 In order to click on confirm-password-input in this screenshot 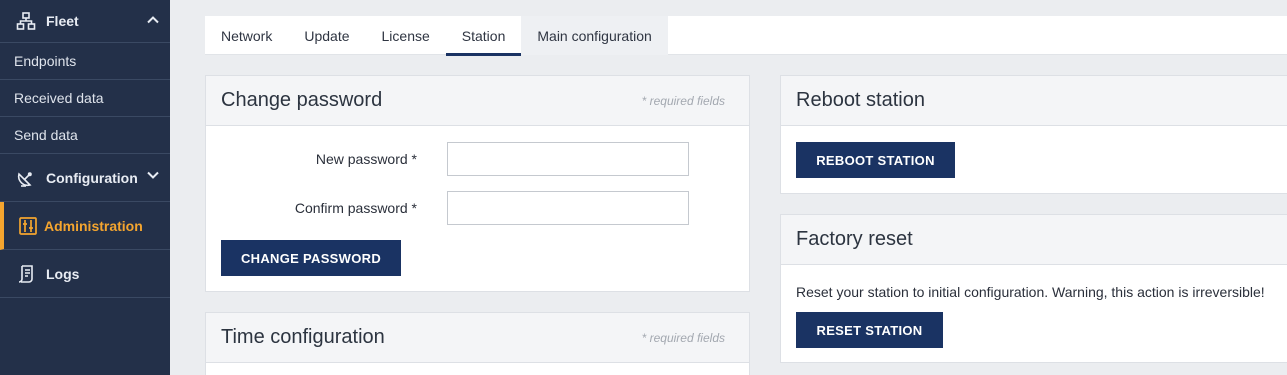, I will do `click(568, 208)`.